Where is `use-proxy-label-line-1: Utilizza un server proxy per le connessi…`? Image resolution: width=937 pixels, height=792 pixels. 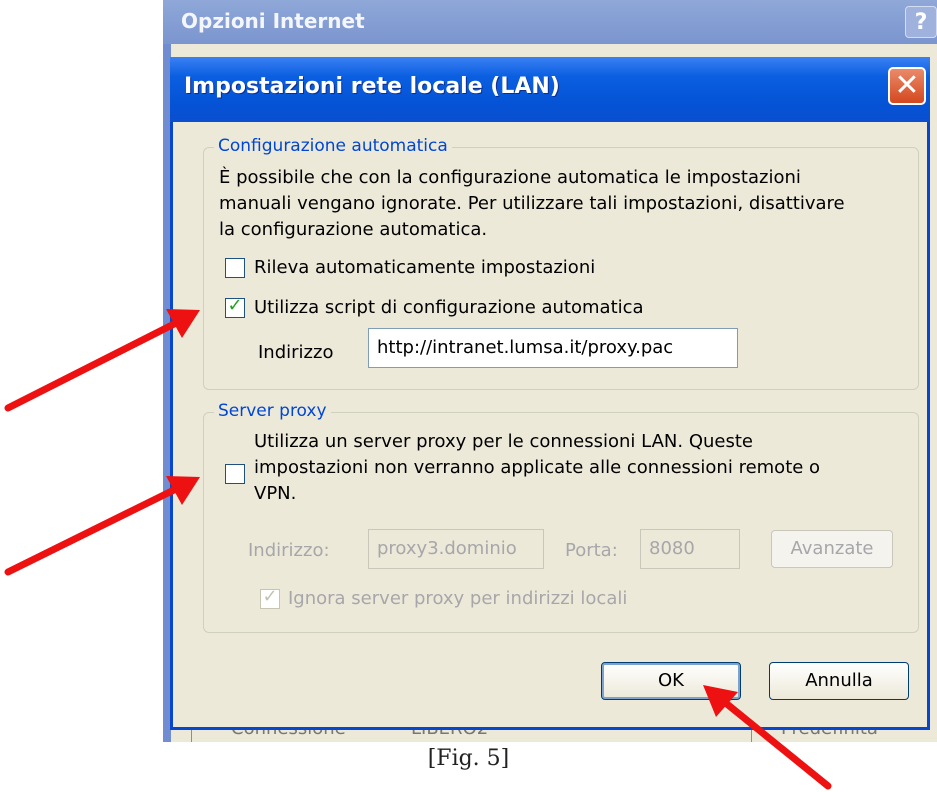
use-proxy-label-line-1: Utilizza un server proxy per le connessi… is located at coordinates (503, 442).